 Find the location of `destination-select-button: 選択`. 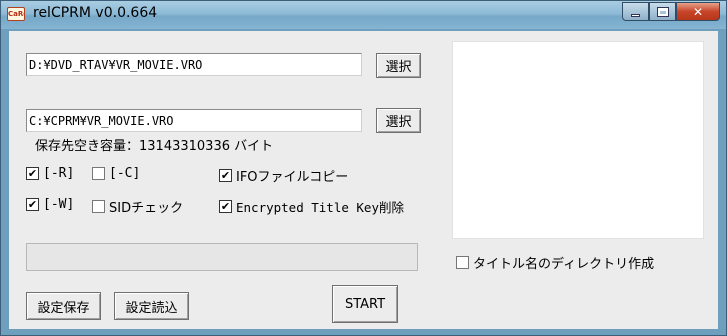

destination-select-button: 選択 is located at coordinates (398, 120).